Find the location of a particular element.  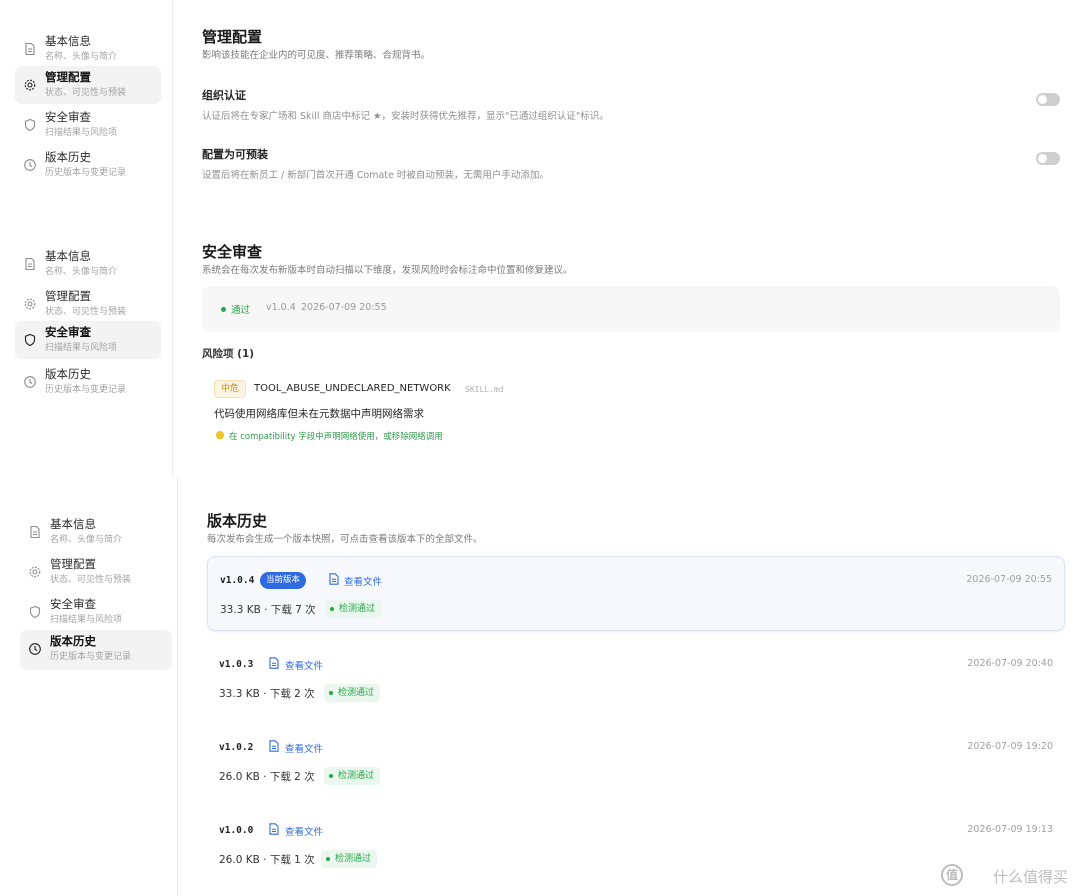

risk-section-title: 风险项 (1) is located at coordinates (228, 354).